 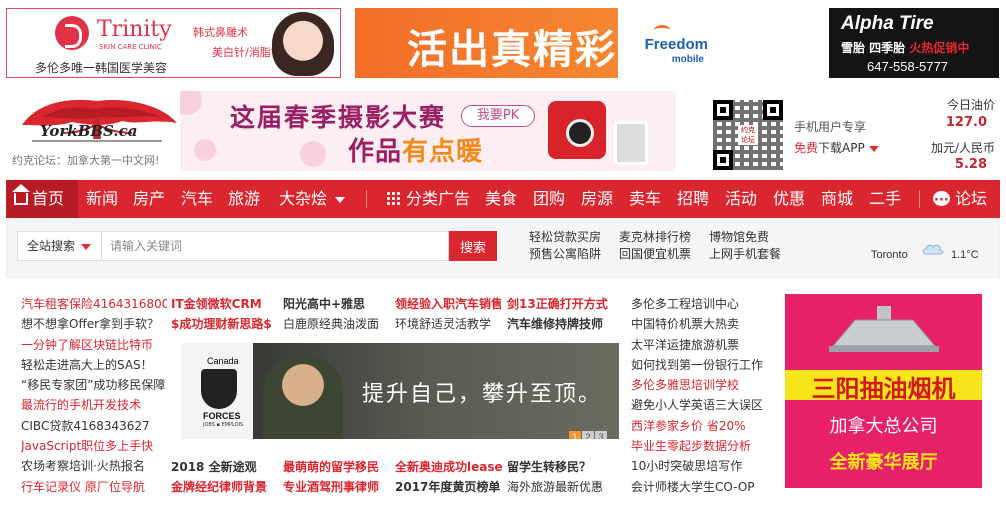 I want to click on list-item: 专业酒驾刑事律师, so click(x=342, y=487).